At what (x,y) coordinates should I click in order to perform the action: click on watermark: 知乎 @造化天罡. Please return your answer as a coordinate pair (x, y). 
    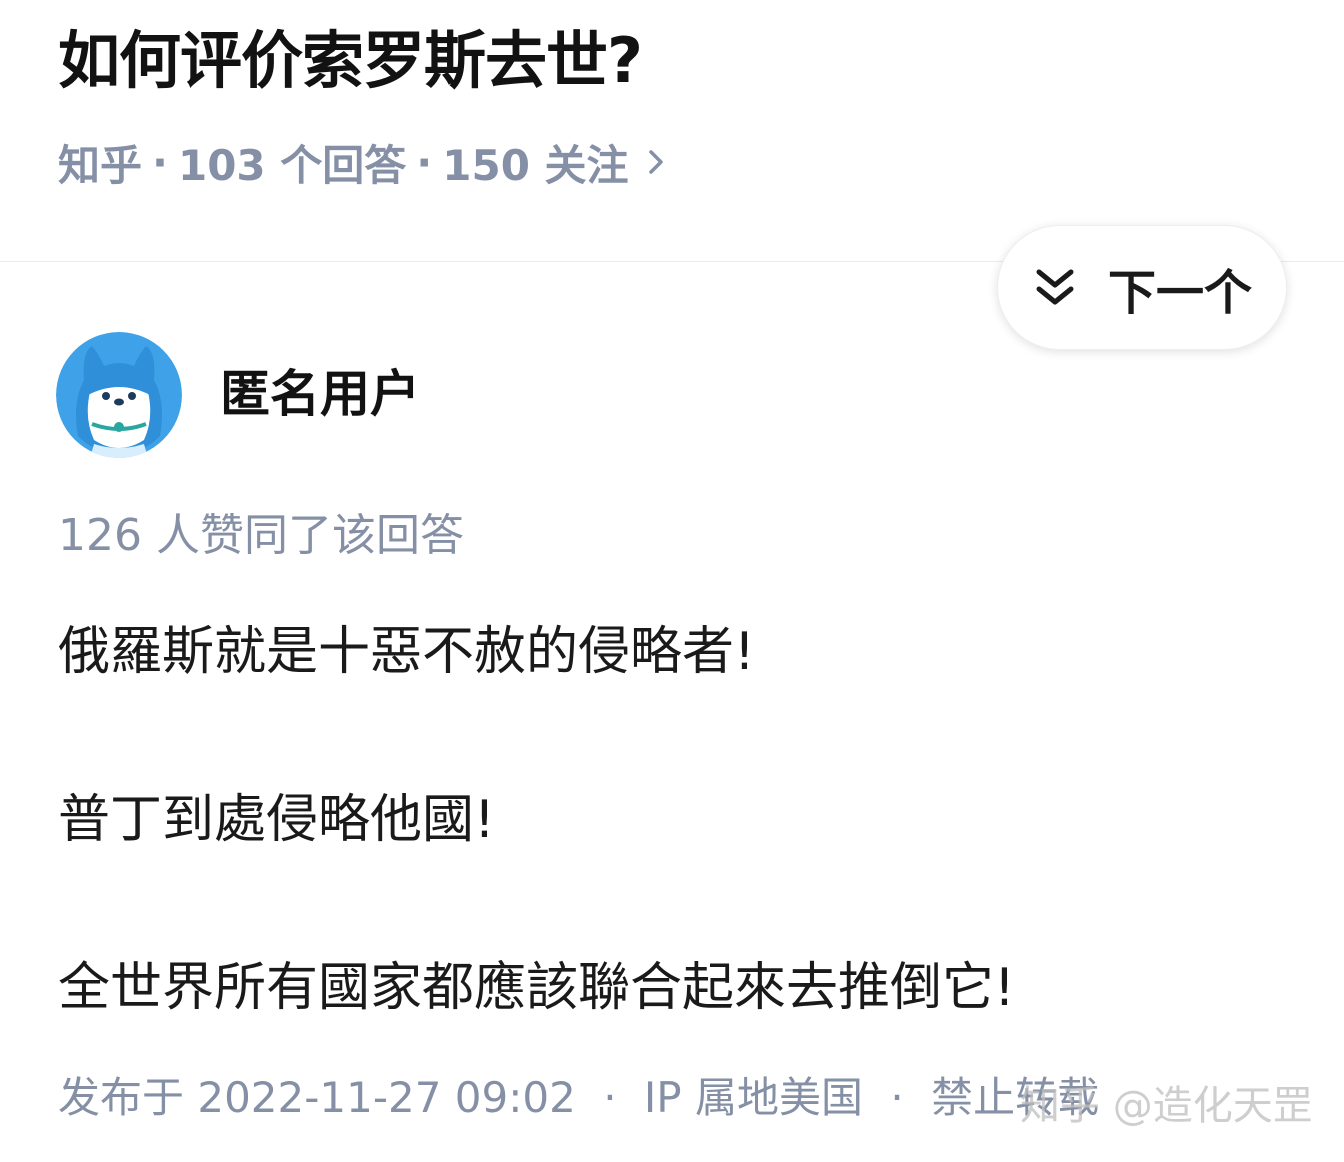
    Looking at the image, I should click on (1166, 1106).